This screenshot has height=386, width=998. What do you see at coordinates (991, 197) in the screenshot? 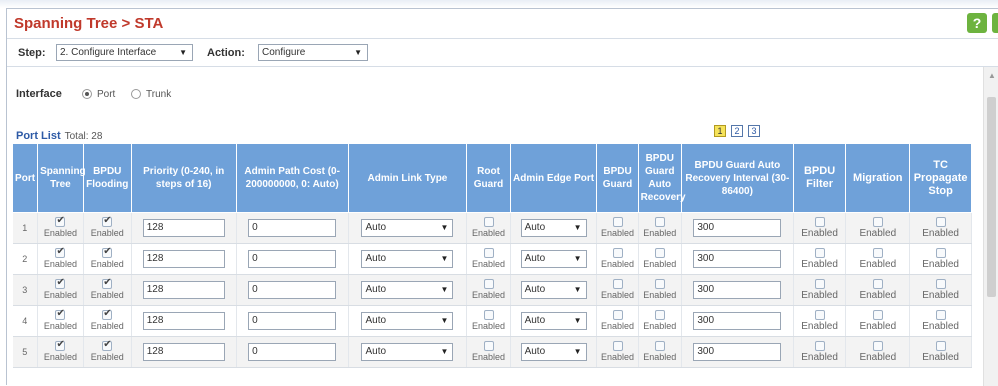
I see `scroll-thumb` at bounding box center [991, 197].